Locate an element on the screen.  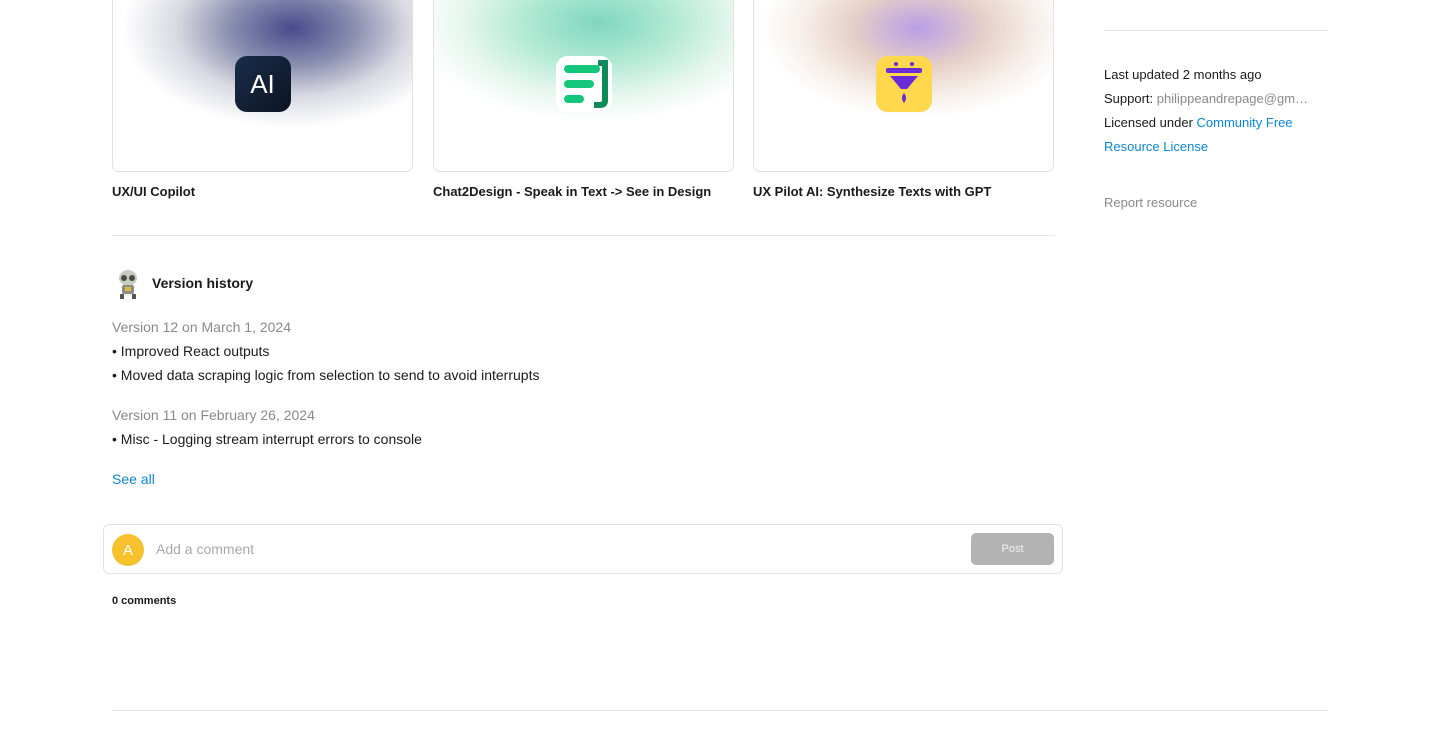
support-label: Support: is located at coordinates (1129, 98).